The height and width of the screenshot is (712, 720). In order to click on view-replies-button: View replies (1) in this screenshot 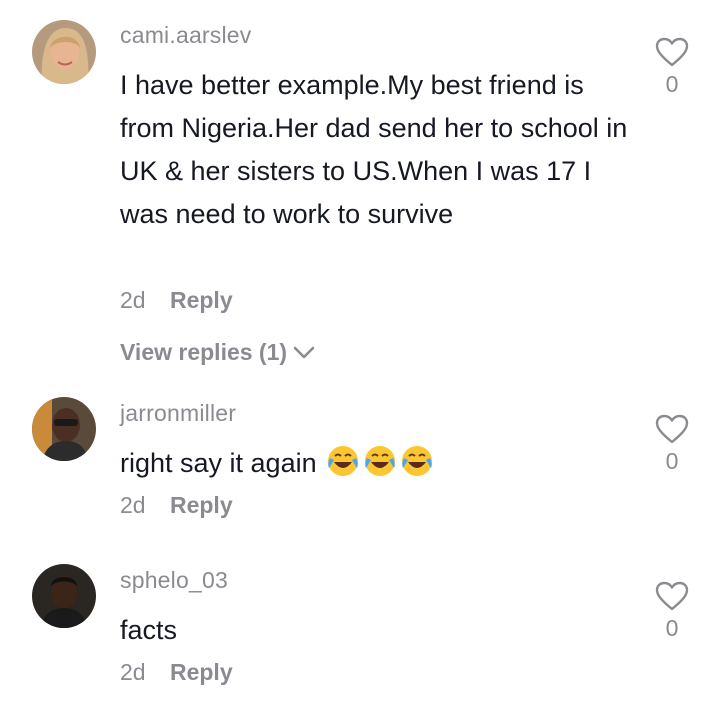, I will do `click(217, 352)`.